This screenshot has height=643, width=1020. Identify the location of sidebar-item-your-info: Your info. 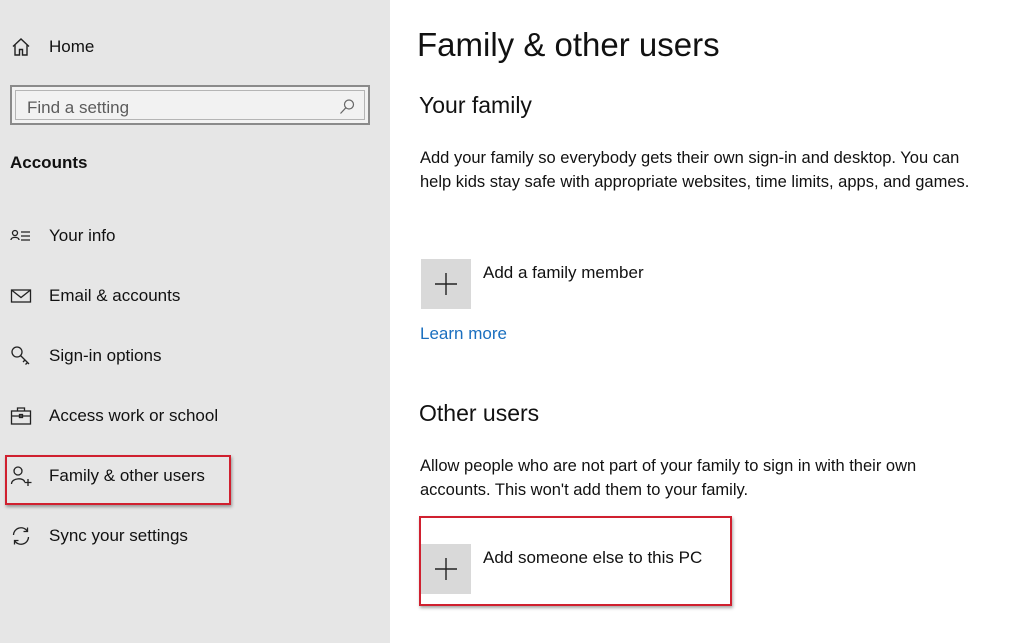
(195, 236).